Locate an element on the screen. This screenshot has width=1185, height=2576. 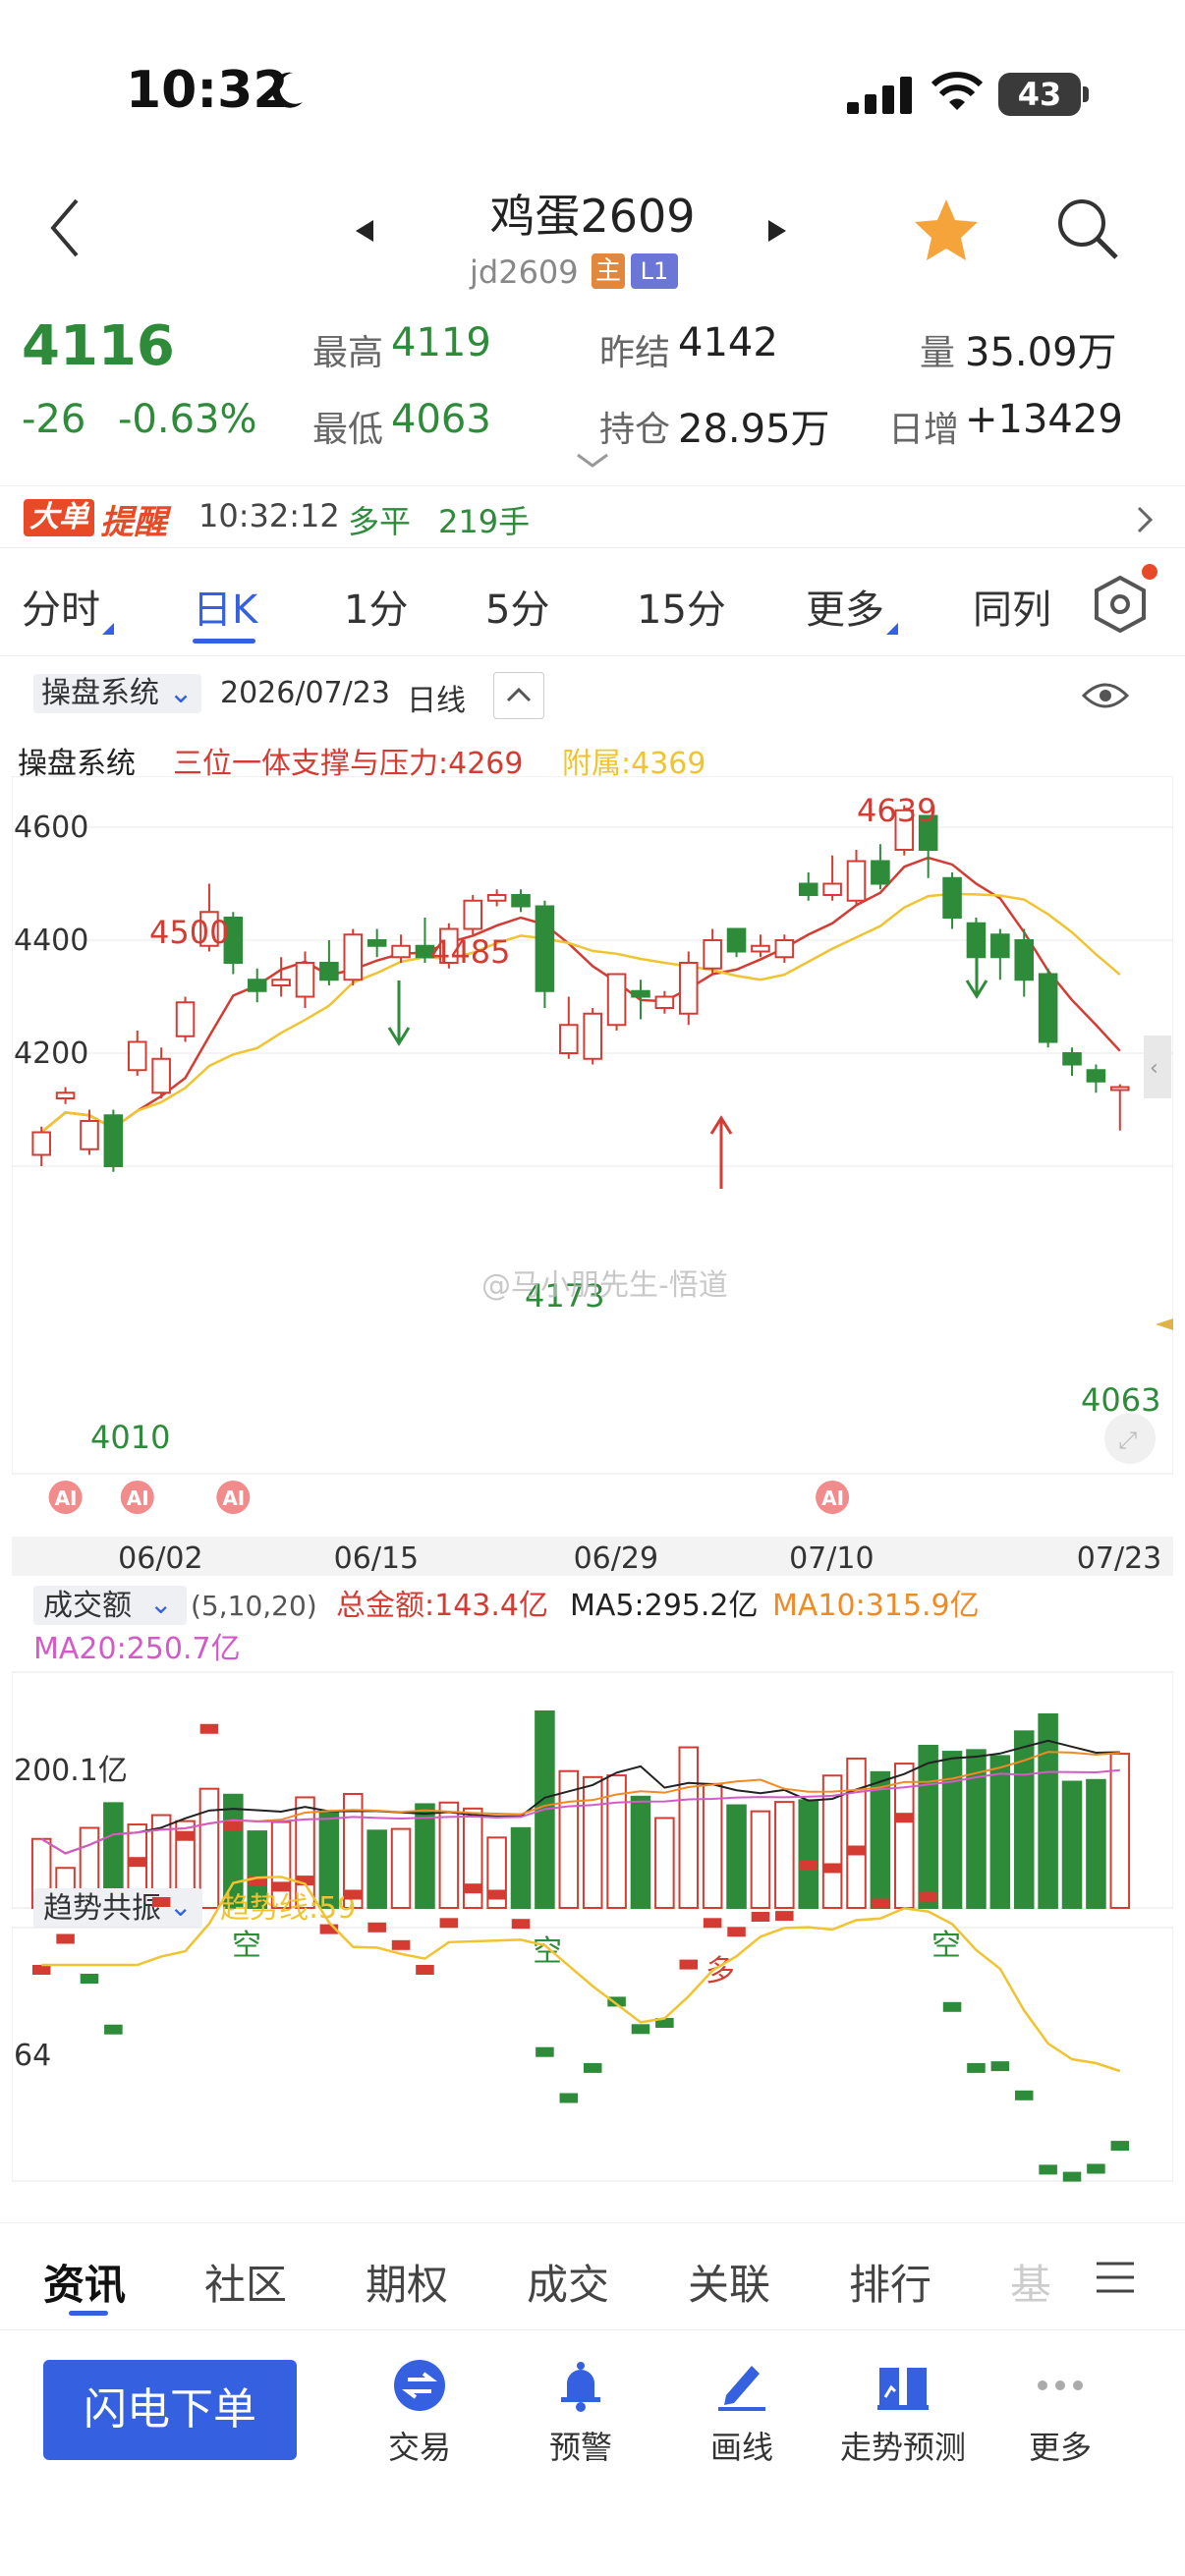
volume-ma20: MA20:250.7亿 is located at coordinates (137, 1649).